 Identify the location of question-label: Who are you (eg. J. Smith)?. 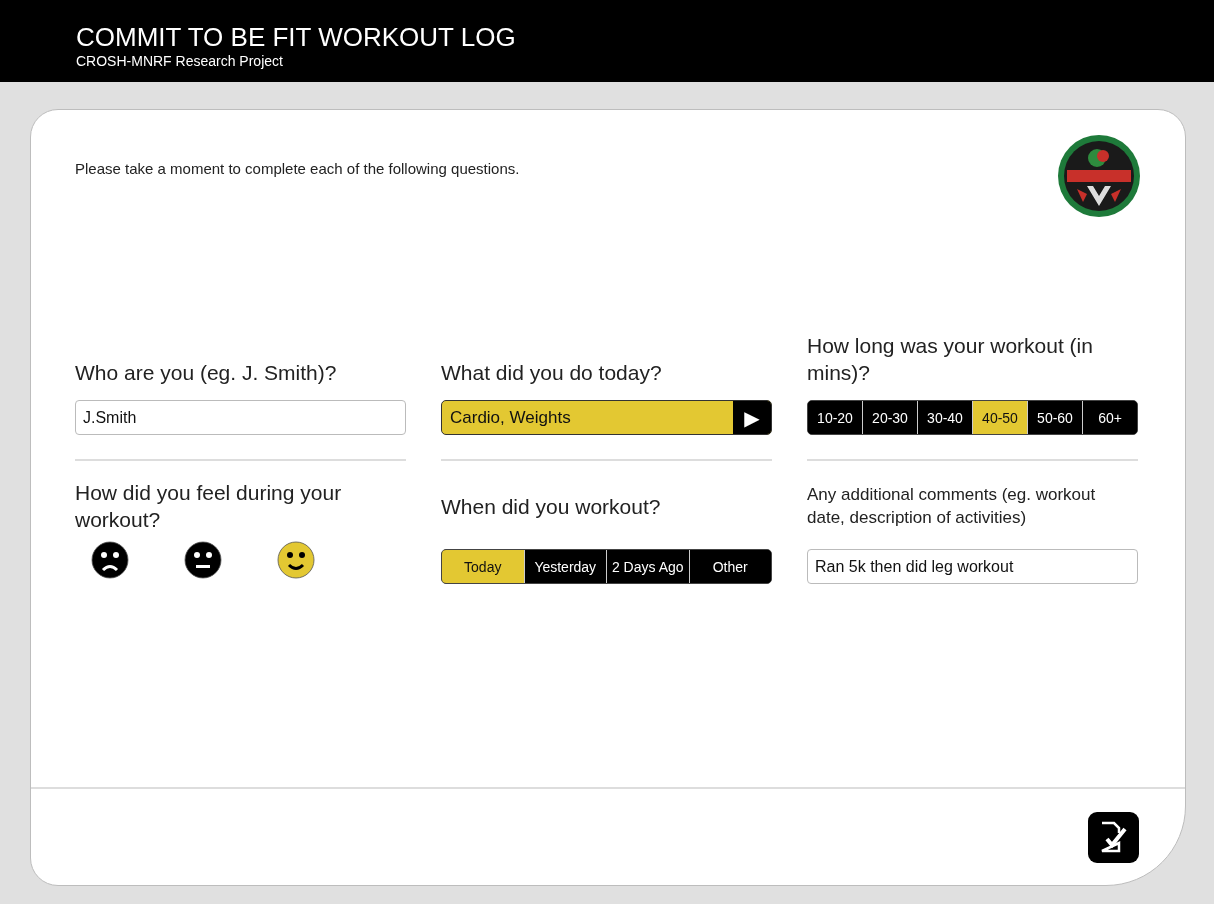
(206, 373).